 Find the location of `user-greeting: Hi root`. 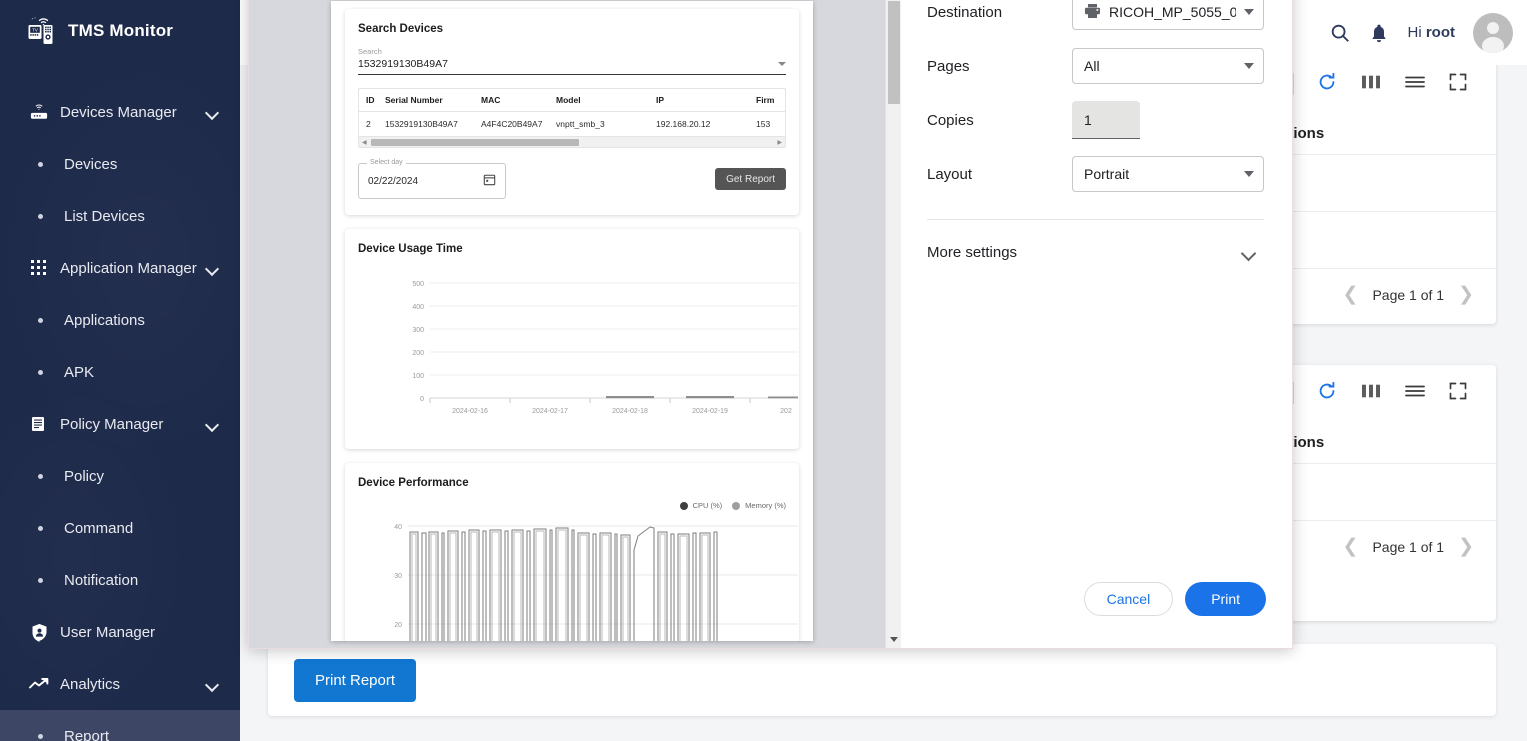

user-greeting: Hi root is located at coordinates (1431, 32).